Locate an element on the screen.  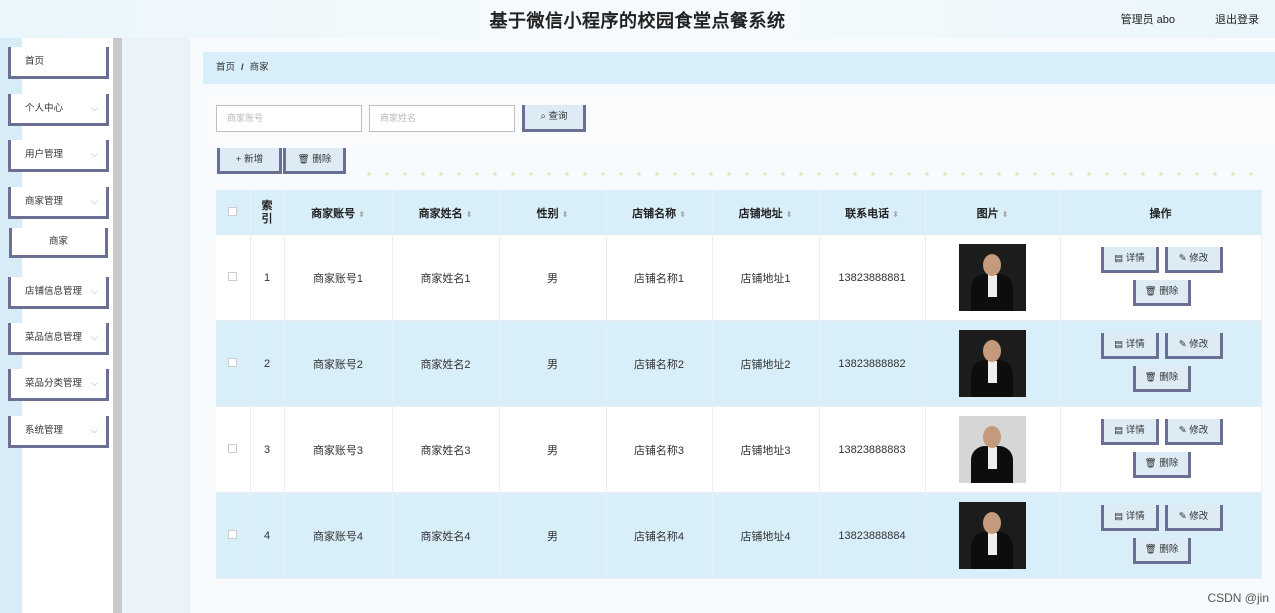
sidebar-item-label: 菜品信息管理 is located at coordinates (54, 337).